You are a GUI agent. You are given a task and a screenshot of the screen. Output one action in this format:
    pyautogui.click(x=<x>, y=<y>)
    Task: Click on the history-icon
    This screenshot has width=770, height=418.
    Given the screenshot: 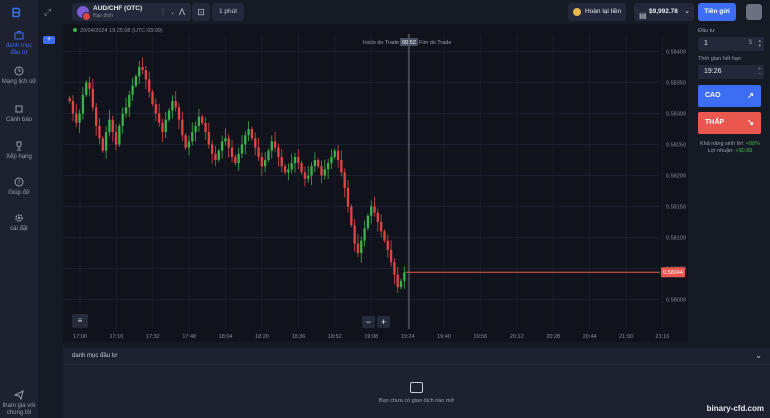 What is the action you would take?
    pyautogui.click(x=19, y=71)
    